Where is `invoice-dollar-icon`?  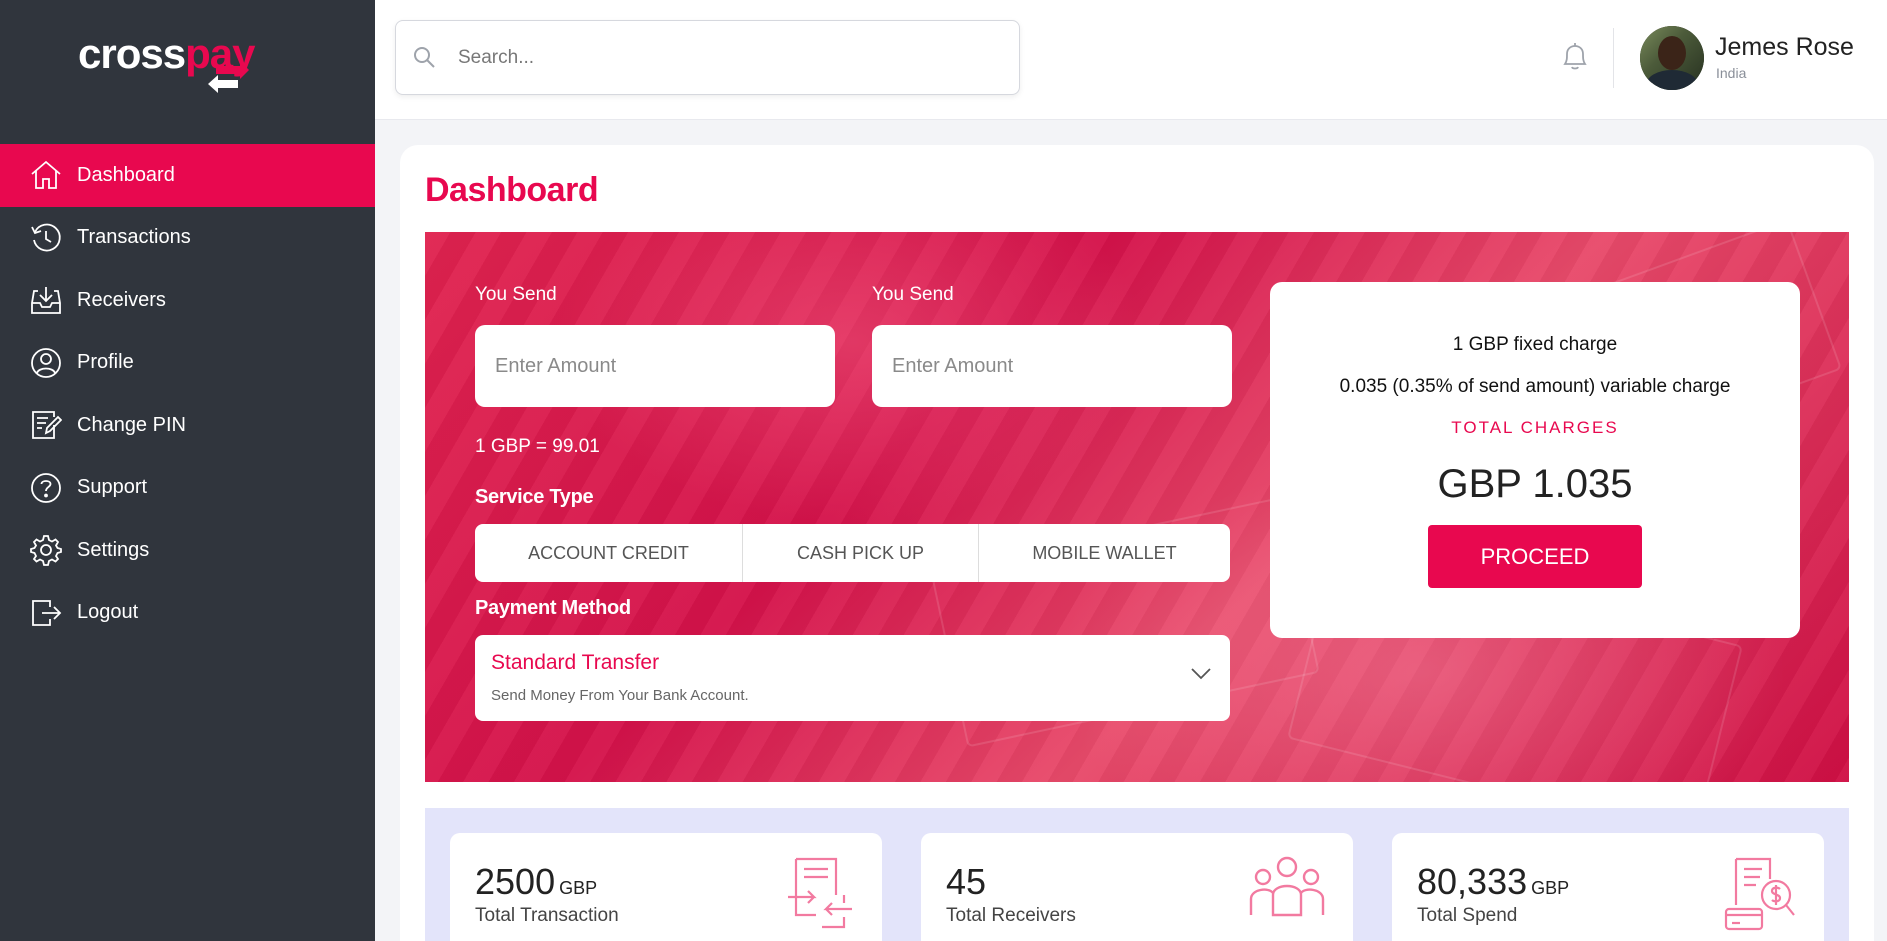 invoice-dollar-icon is located at coordinates (1759, 896).